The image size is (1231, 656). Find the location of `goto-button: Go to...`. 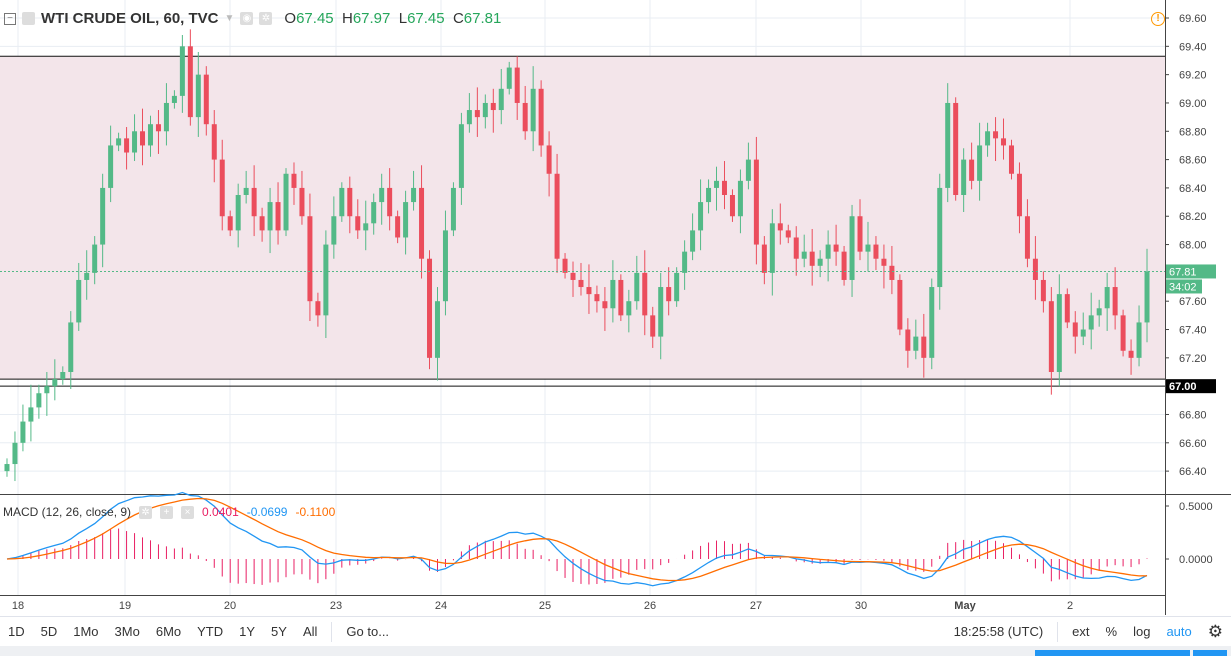

goto-button: Go to... is located at coordinates (367, 631).